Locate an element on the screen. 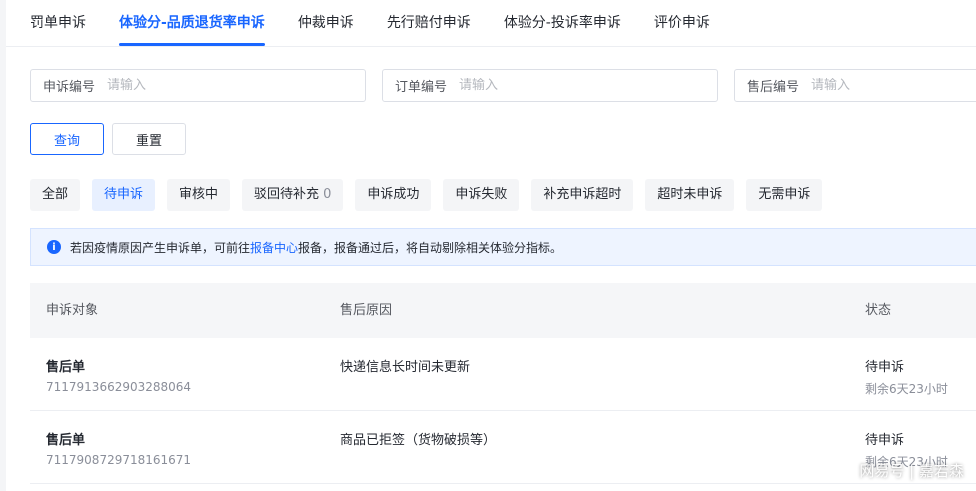 The image size is (976, 491). chip-label: 申诉失败 is located at coordinates (481, 194).